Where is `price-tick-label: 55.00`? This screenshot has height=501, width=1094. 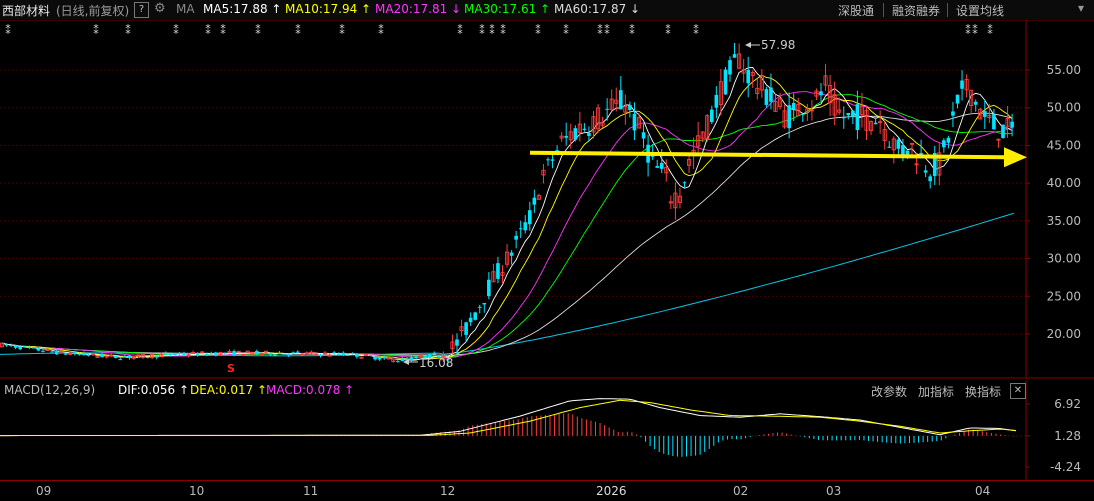
price-tick-label: 55.00 is located at coordinates (1064, 70).